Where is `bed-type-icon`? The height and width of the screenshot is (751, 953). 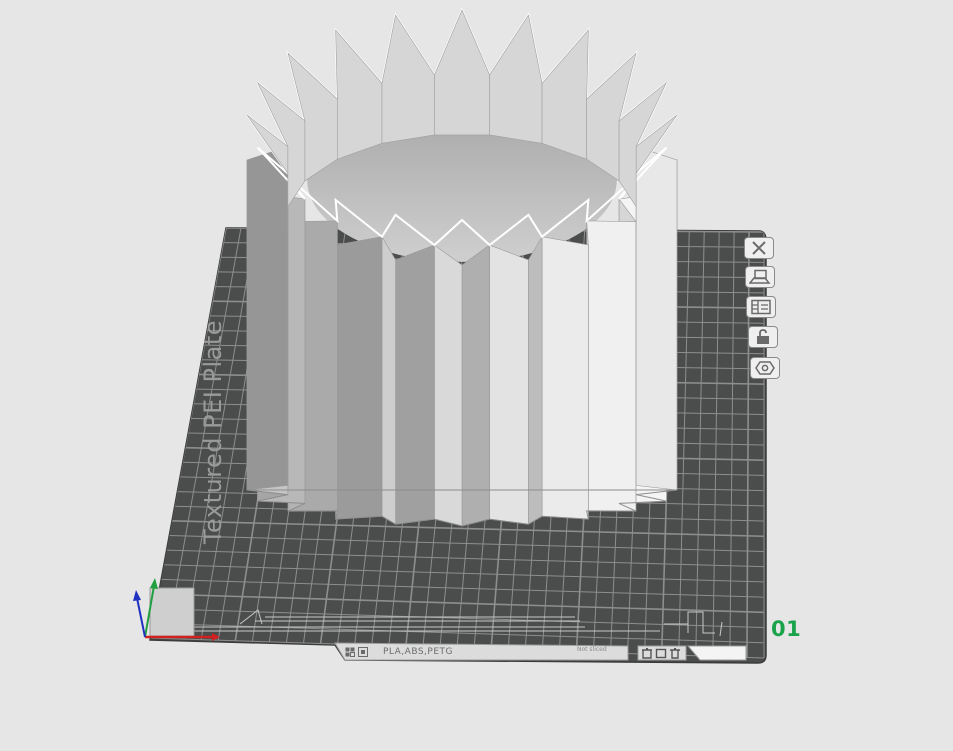
bed-type-icon is located at coordinates (647, 653).